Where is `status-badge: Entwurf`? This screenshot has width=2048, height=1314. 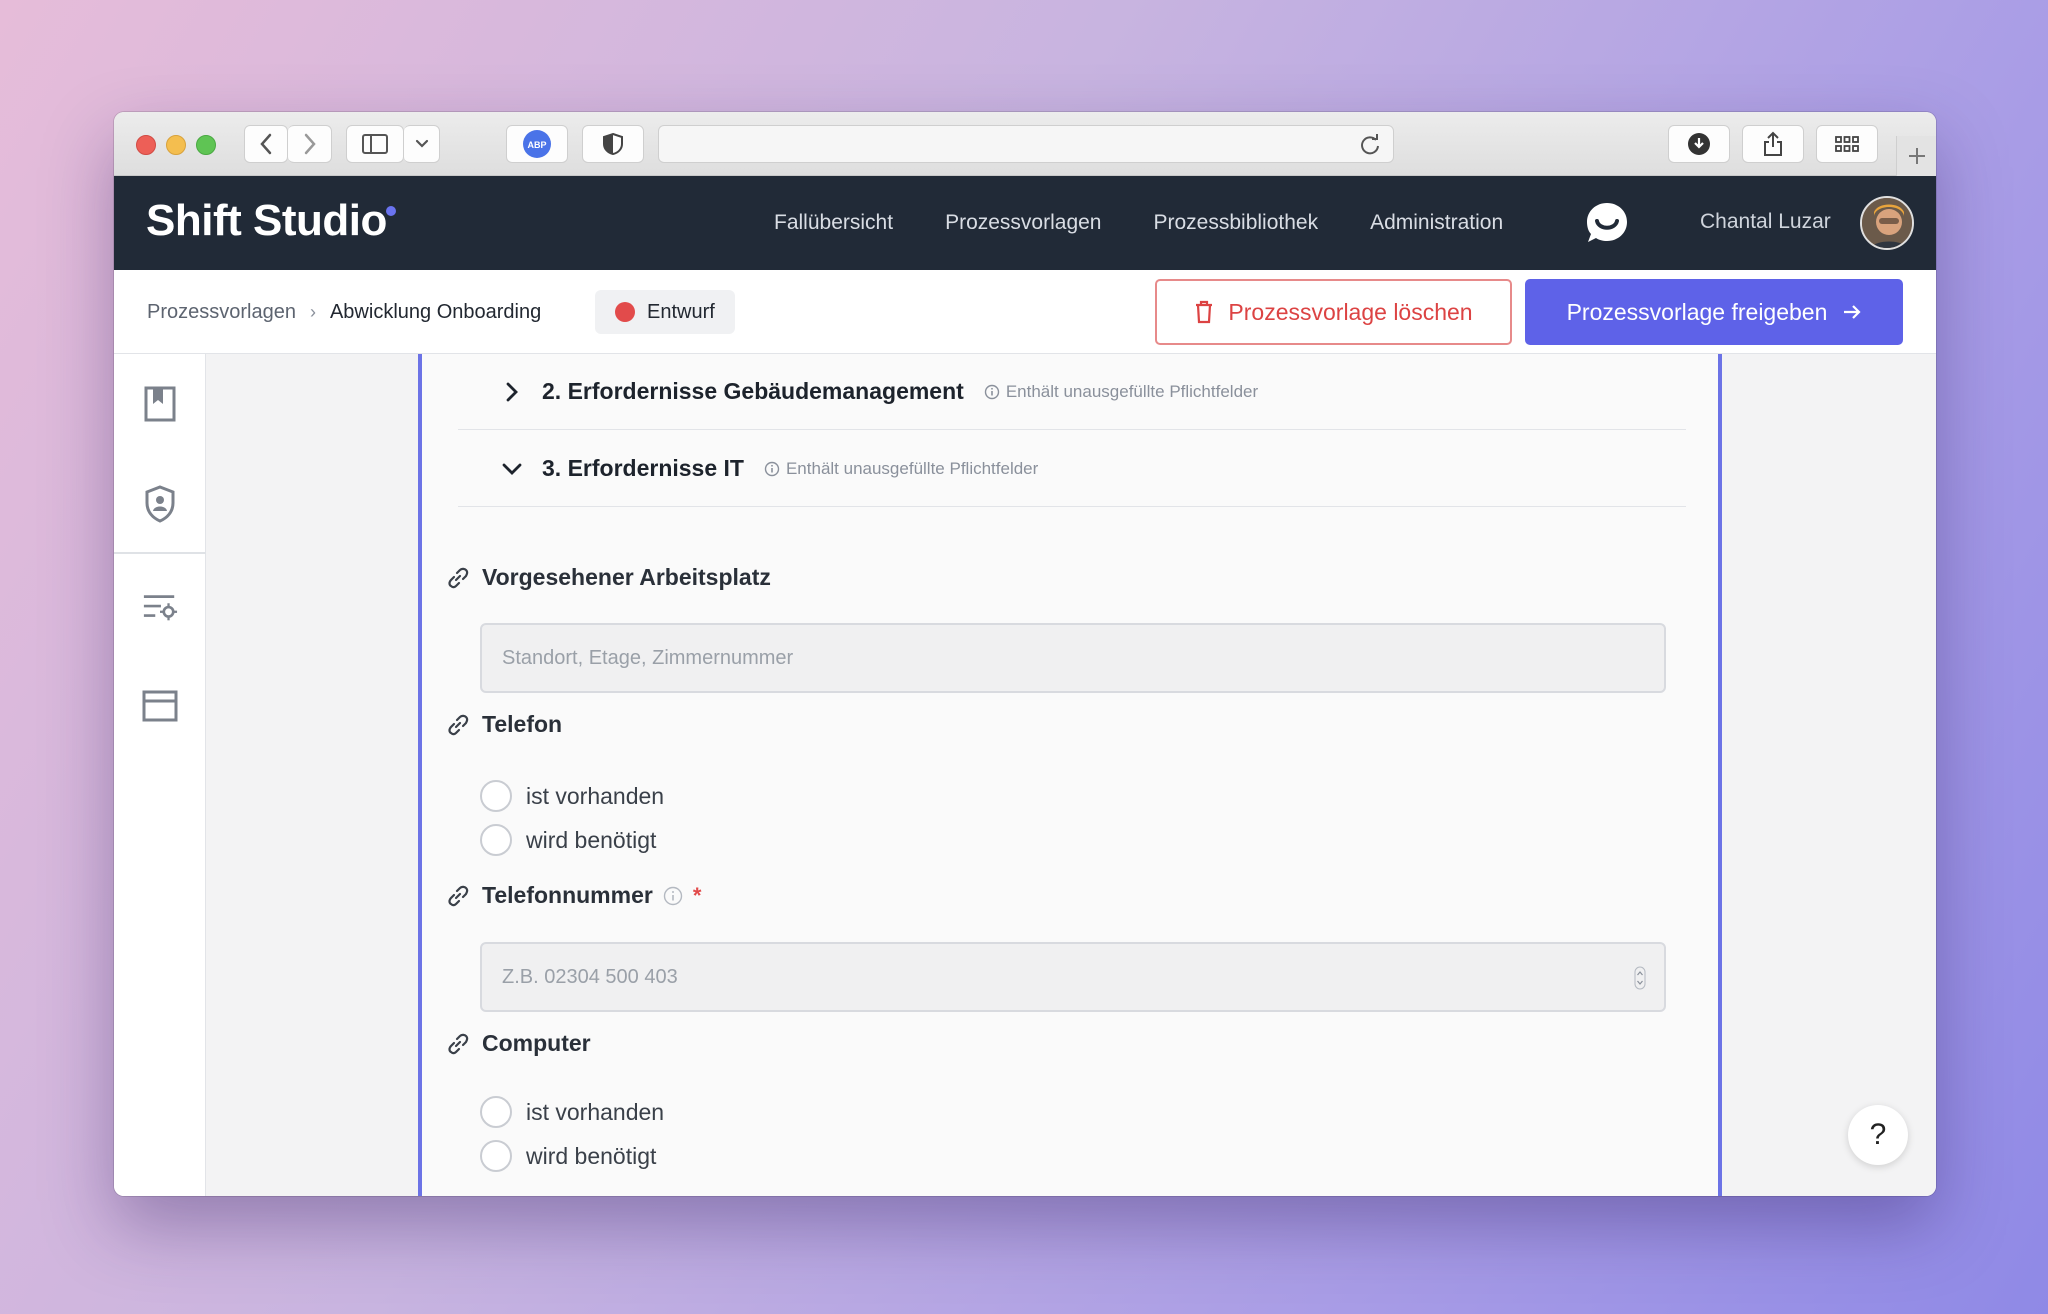 status-badge: Entwurf is located at coordinates (665, 312).